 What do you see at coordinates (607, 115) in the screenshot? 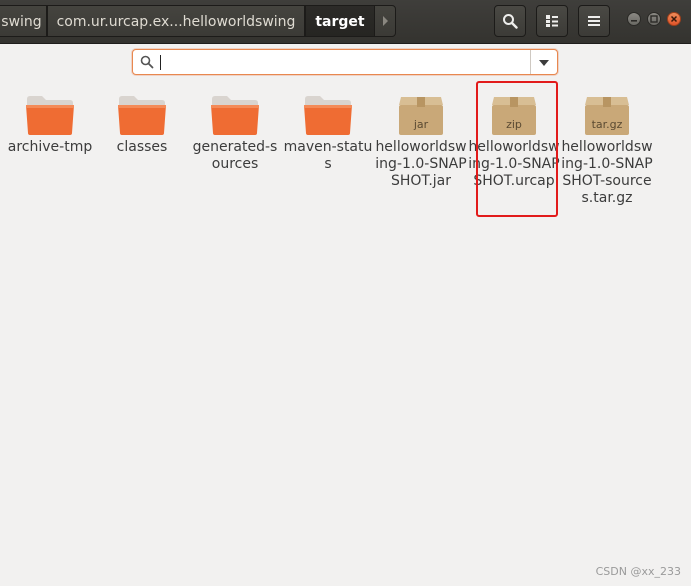
I see `package-icon: tar.gz` at bounding box center [607, 115].